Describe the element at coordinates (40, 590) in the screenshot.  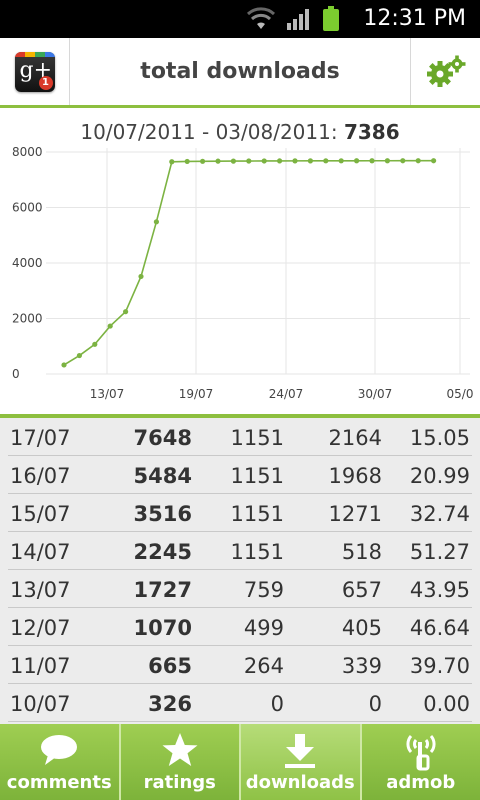
I see `row-date: 13/07` at that location.